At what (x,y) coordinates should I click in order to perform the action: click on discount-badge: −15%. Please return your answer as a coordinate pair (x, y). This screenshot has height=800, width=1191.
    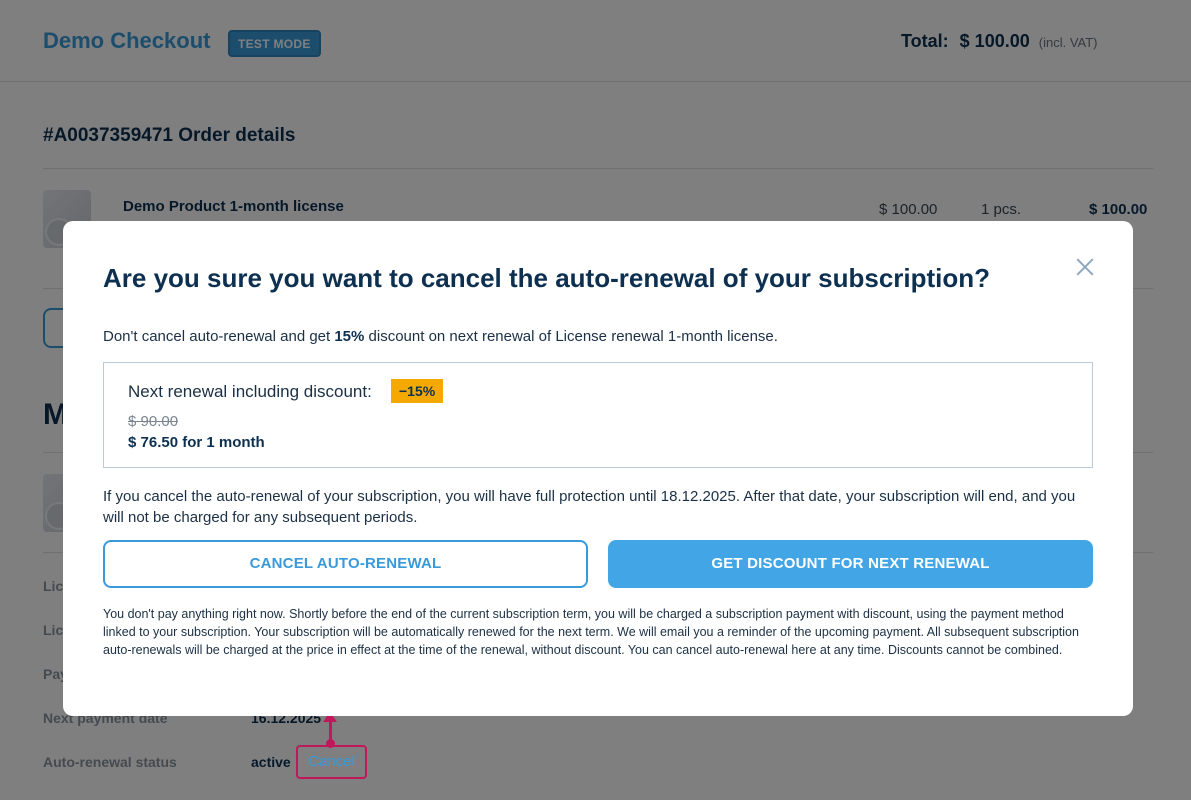
    Looking at the image, I should click on (417, 391).